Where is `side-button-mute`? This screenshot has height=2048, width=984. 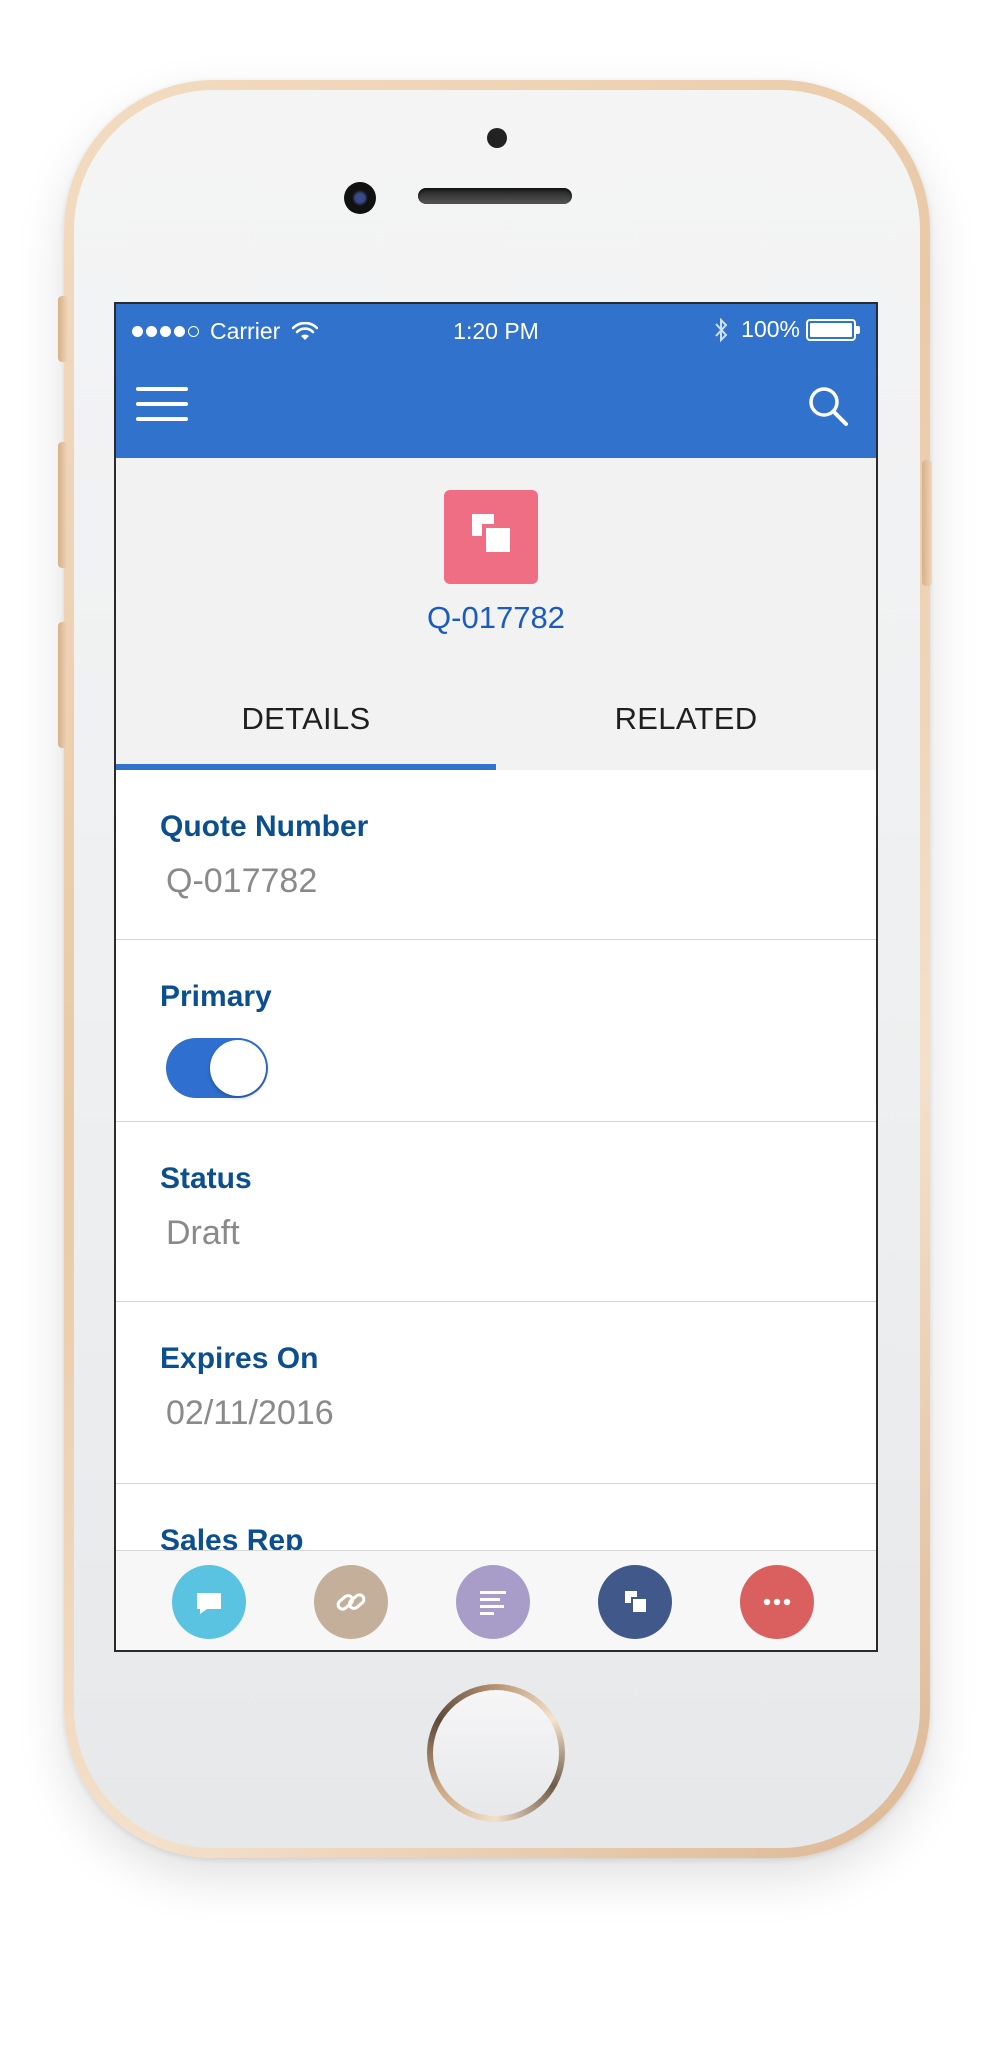
side-button-mute is located at coordinates (63, 329).